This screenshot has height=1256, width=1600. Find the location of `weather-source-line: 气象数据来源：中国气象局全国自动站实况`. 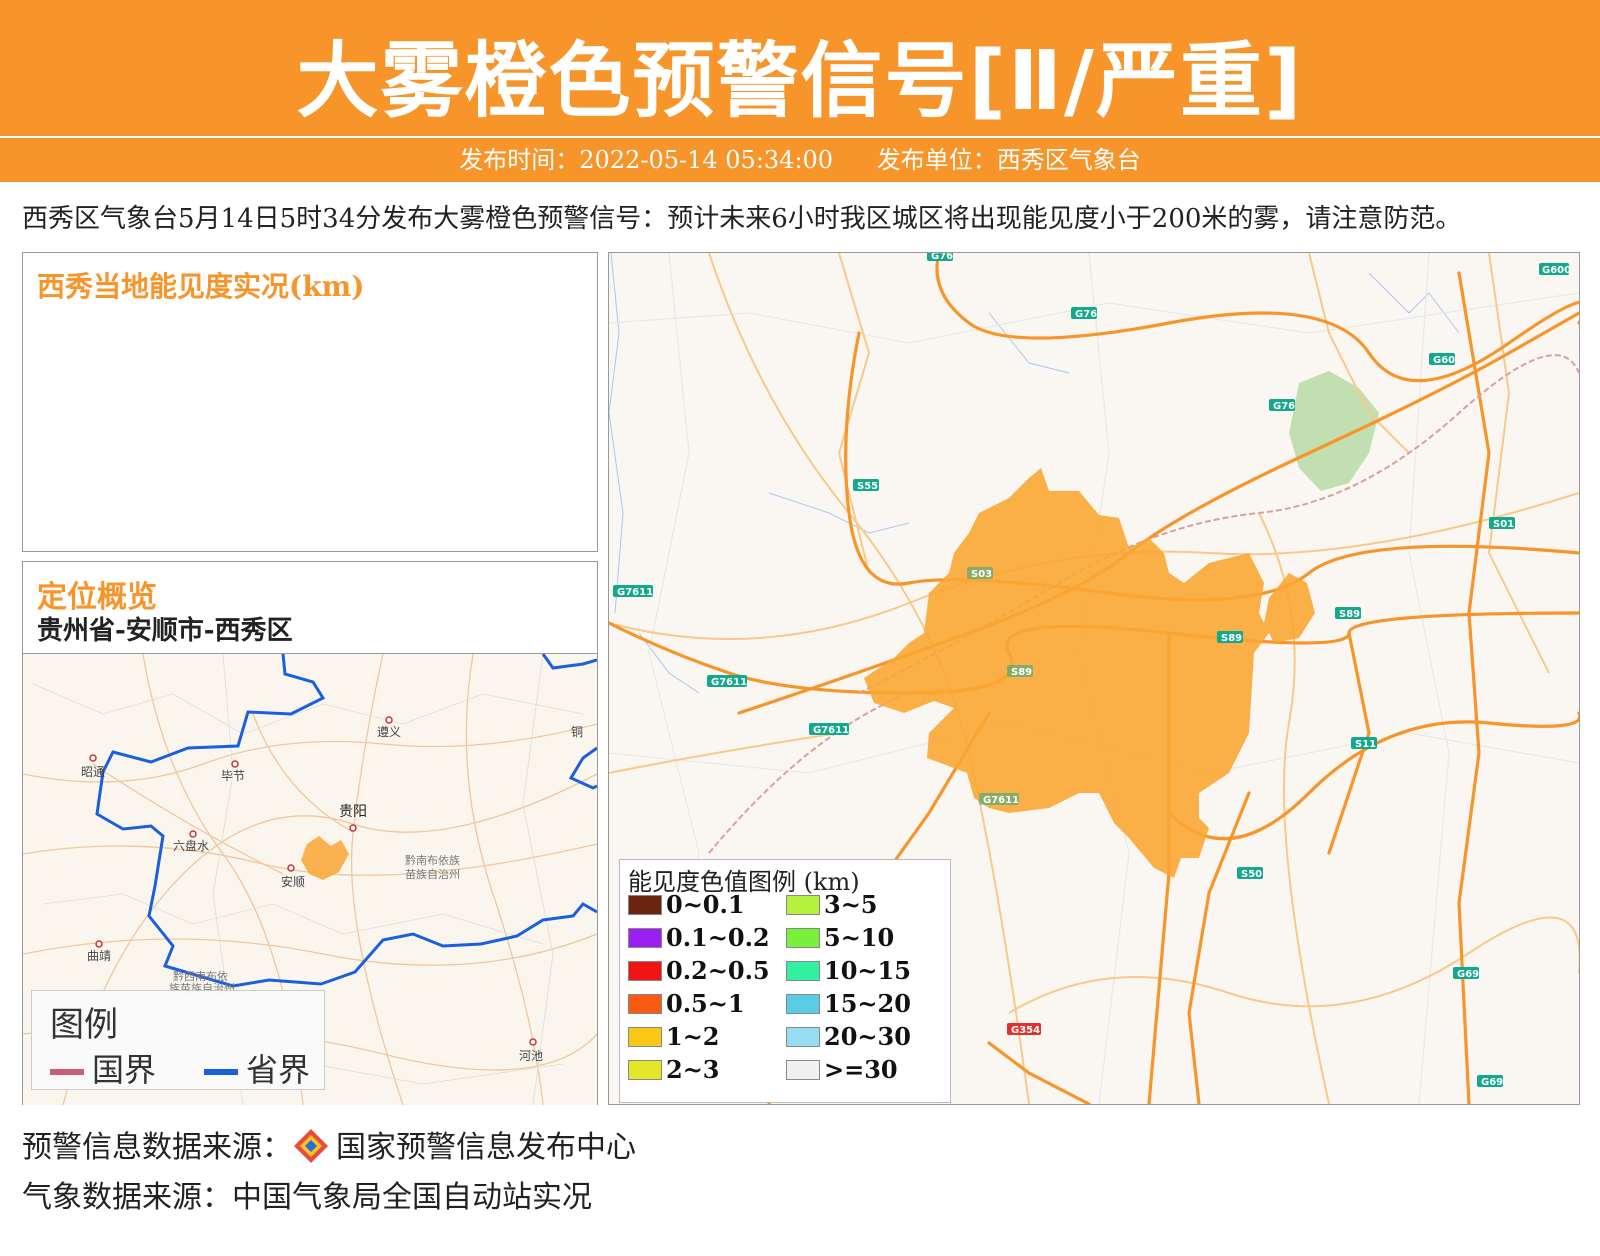

weather-source-line: 气象数据来源：中国气象局全国自动站实况 is located at coordinates (307, 1197).